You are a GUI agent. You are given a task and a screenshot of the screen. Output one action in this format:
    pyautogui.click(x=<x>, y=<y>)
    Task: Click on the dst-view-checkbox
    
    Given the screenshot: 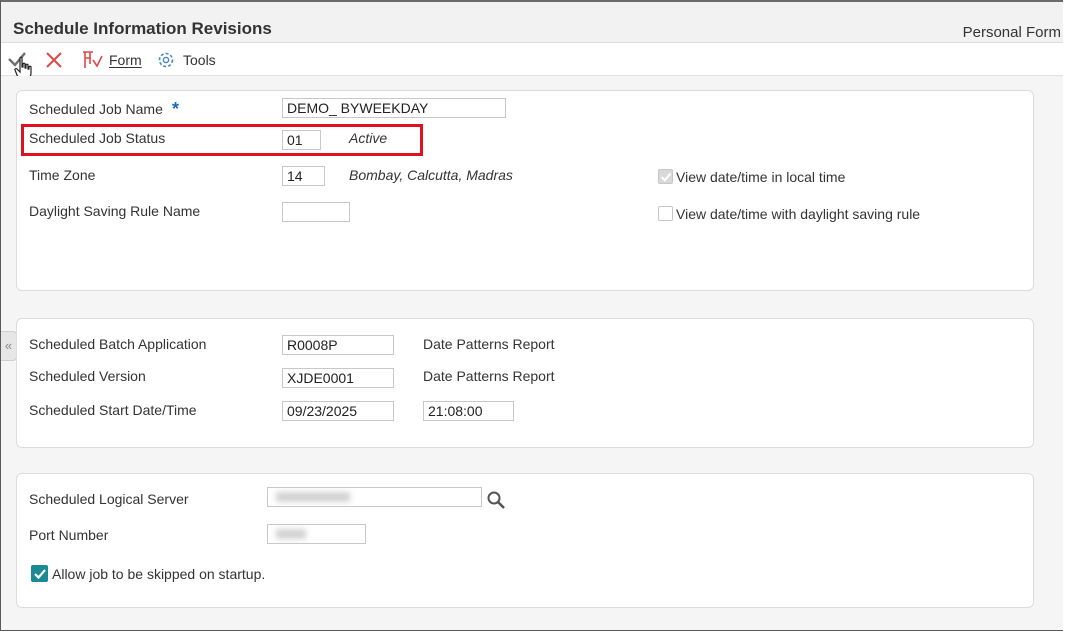 What is the action you would take?
    pyautogui.click(x=665, y=213)
    